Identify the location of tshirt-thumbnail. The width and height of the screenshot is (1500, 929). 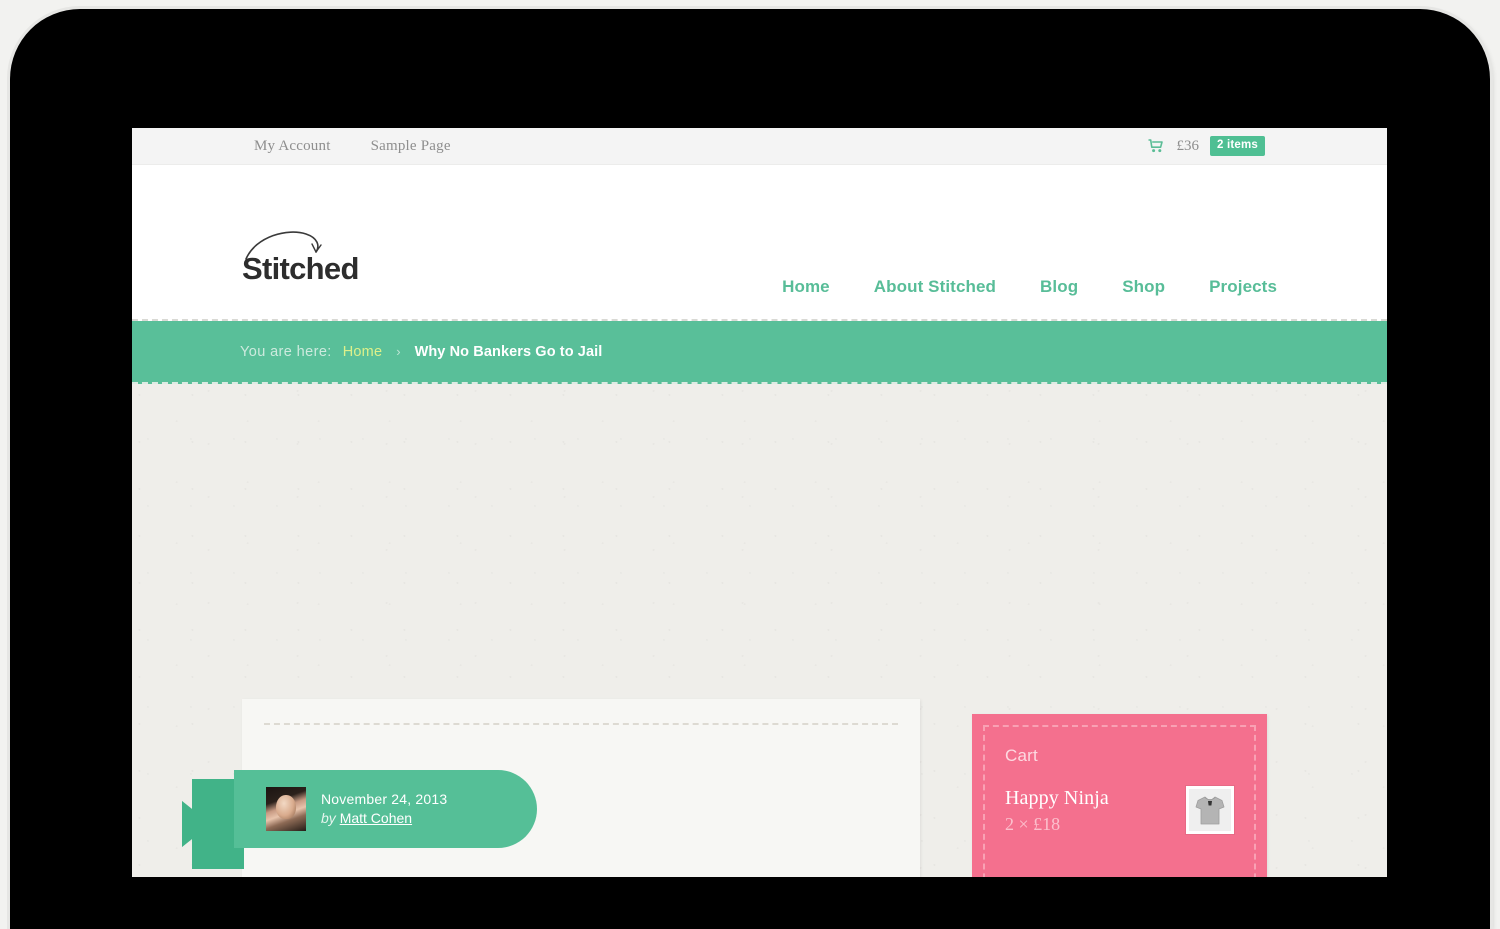
(1210, 810).